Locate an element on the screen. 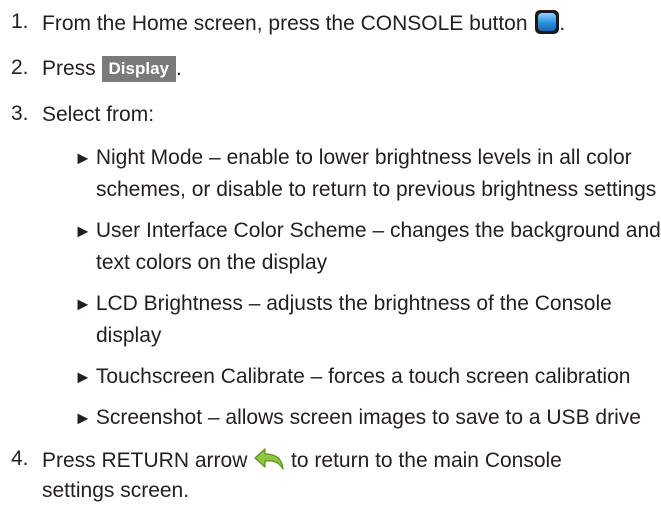  step-number-2: 2. is located at coordinates (20, 67).